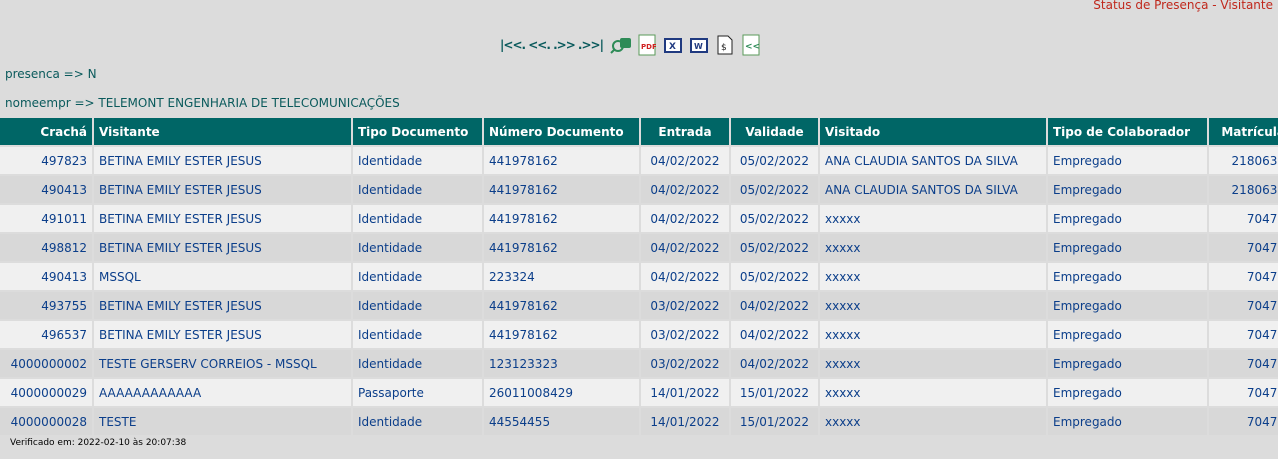 This screenshot has width=1278, height=459. Describe the element at coordinates (46, 393) in the screenshot. I see `cell-cracha: 4000000029` at that location.